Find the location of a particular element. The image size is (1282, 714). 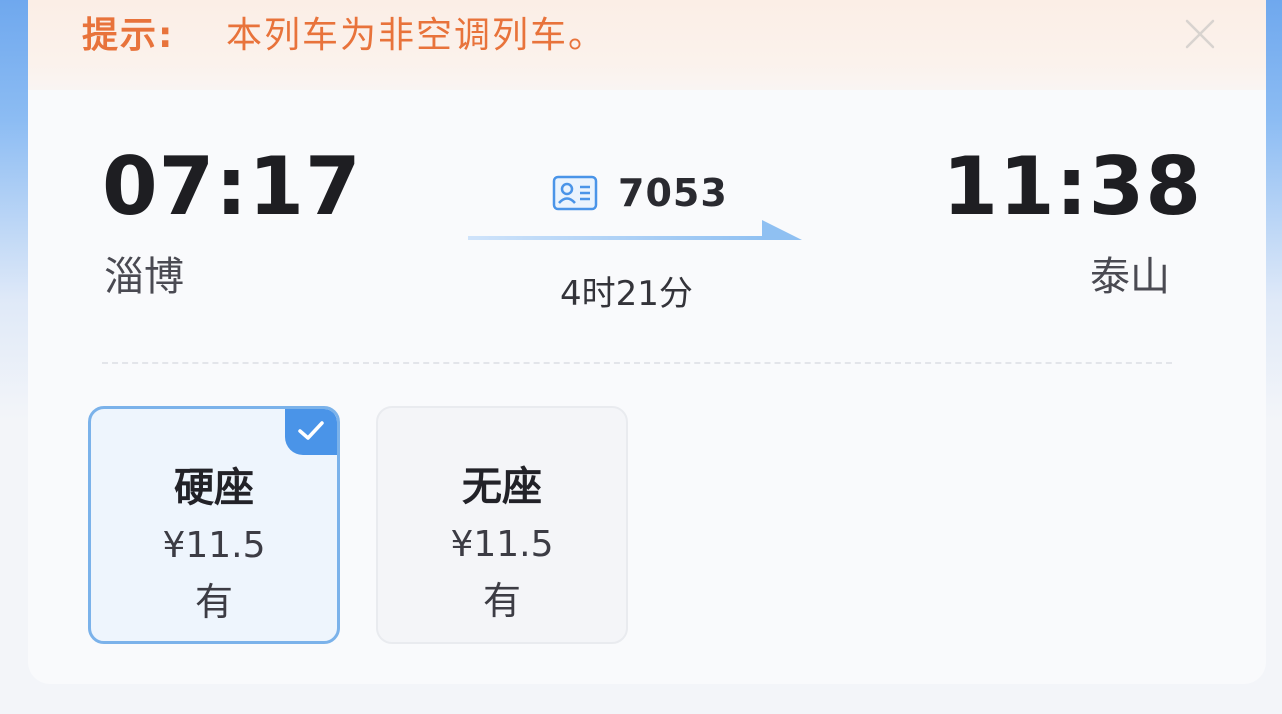

seat-option-hard-seat: 硬座 ¥11.5 有 is located at coordinates (214, 525).